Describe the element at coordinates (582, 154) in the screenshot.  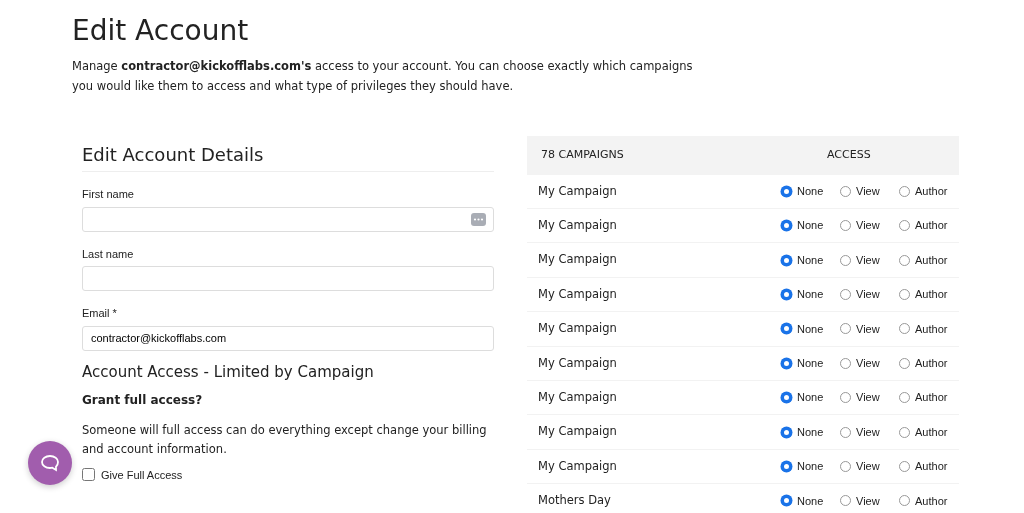
I see `column-header: 78 CAMPAIGNS` at that location.